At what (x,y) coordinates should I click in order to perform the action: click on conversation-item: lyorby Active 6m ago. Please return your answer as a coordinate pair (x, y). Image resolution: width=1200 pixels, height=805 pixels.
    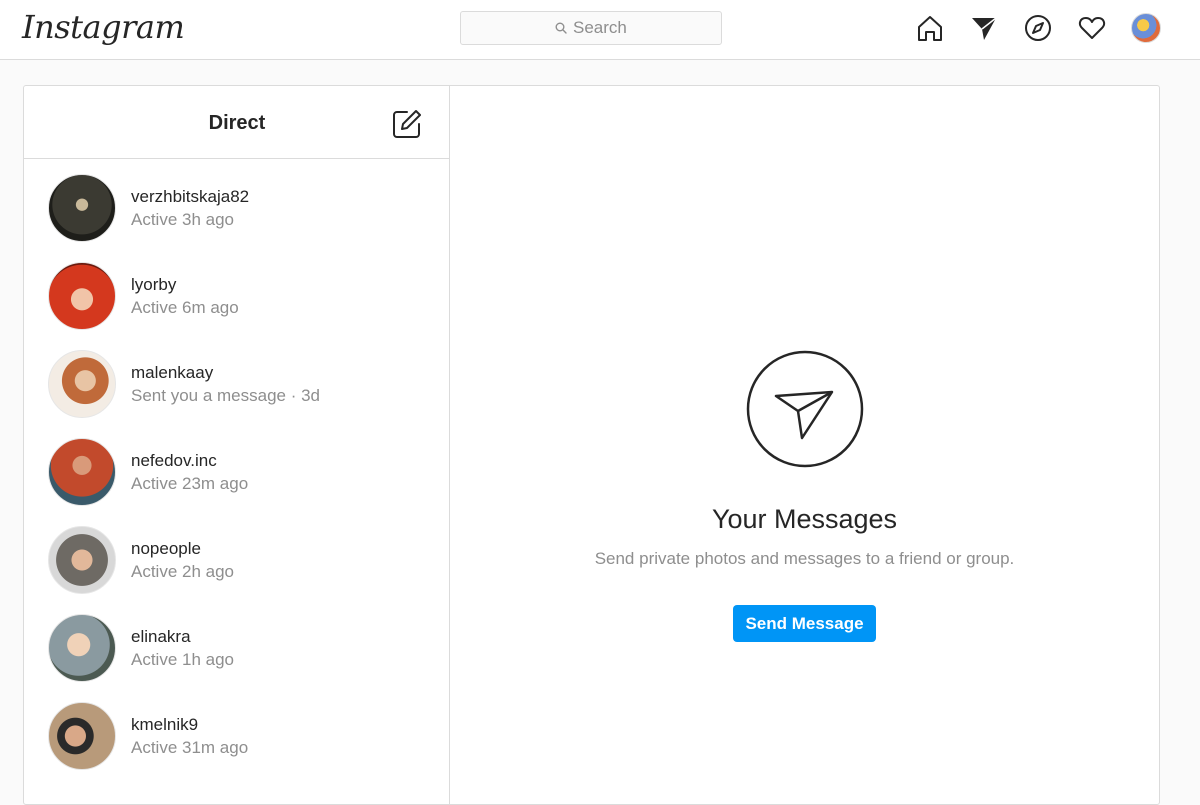
    Looking at the image, I should click on (236, 296).